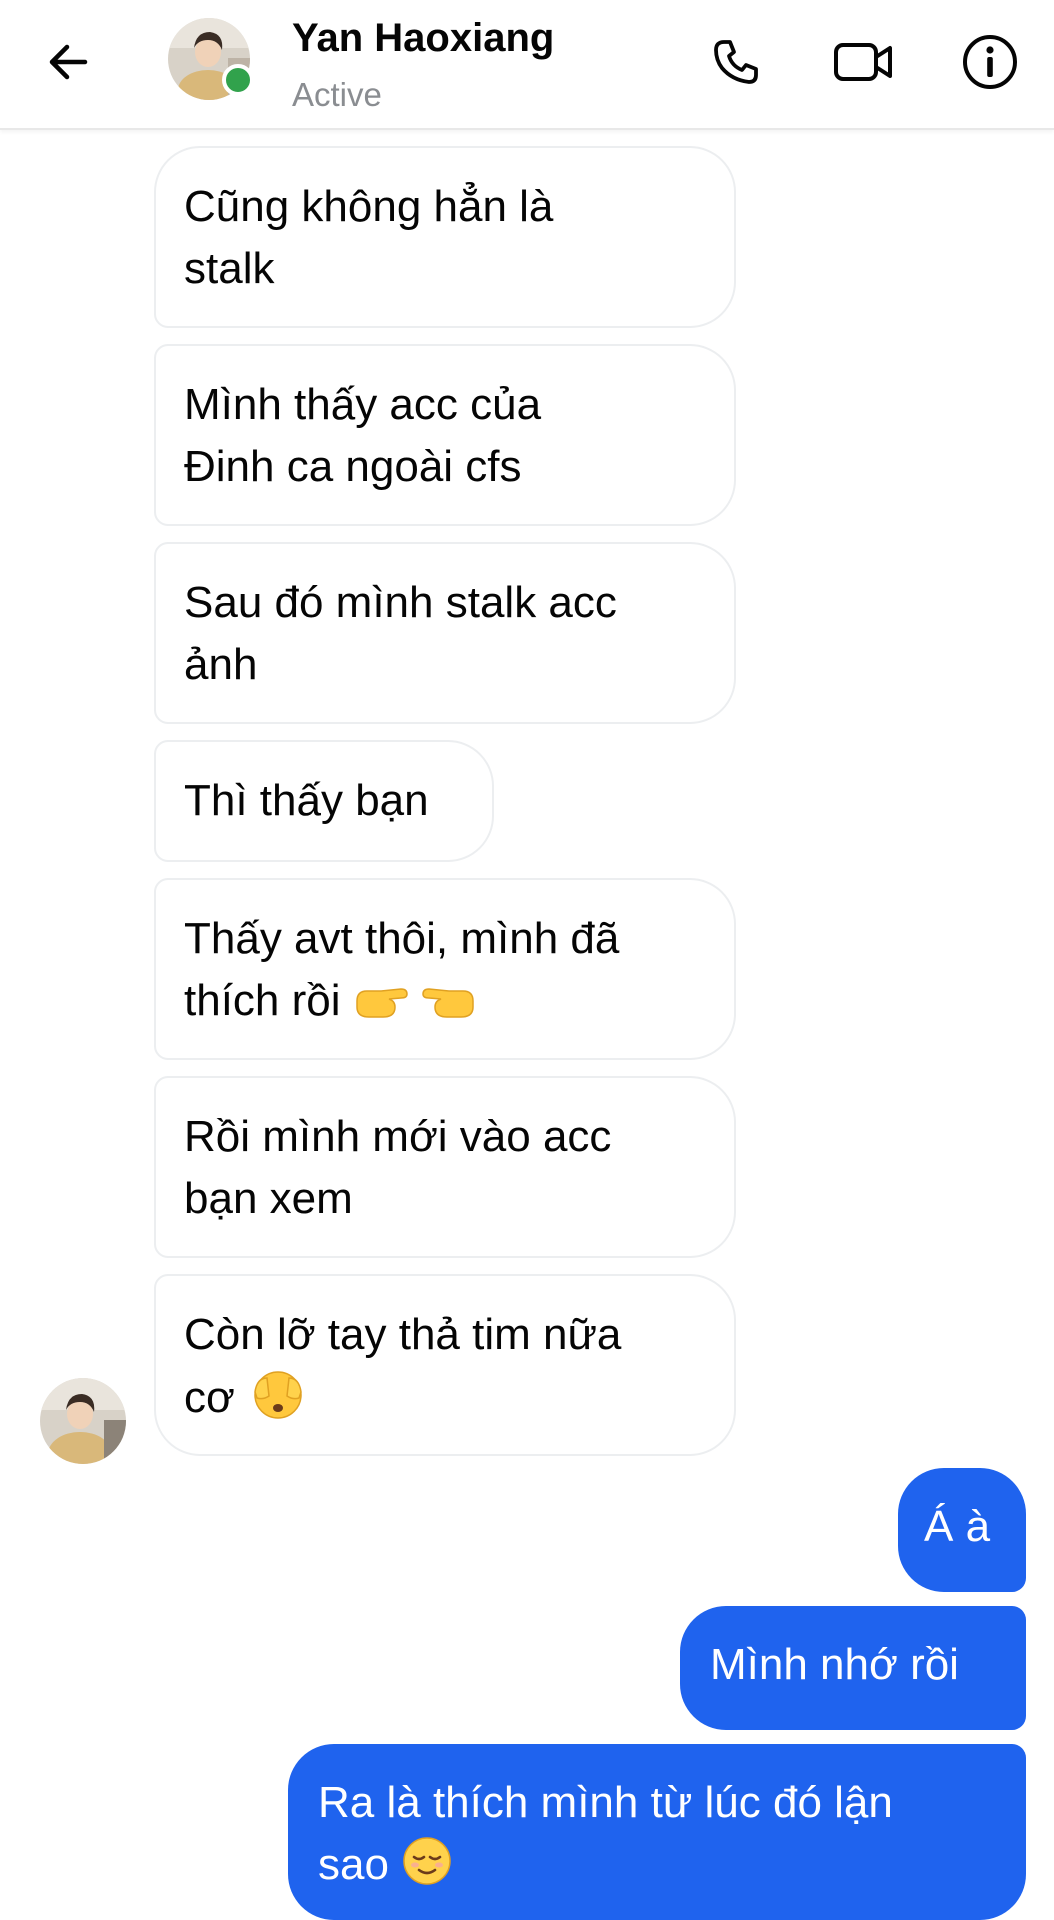 The height and width of the screenshot is (1920, 1054). I want to click on message-line: Thấy avt thôi, mình đã, so click(402, 938).